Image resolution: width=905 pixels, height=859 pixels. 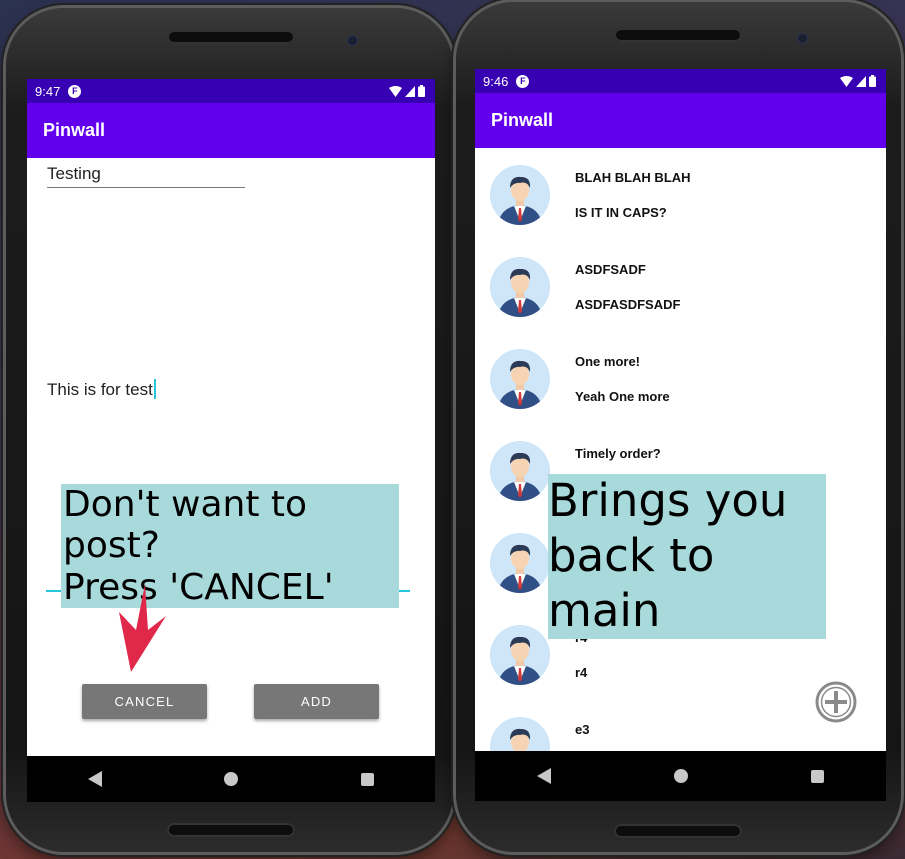 I want to click on annotation-line: Brings you, so click(x=668, y=500).